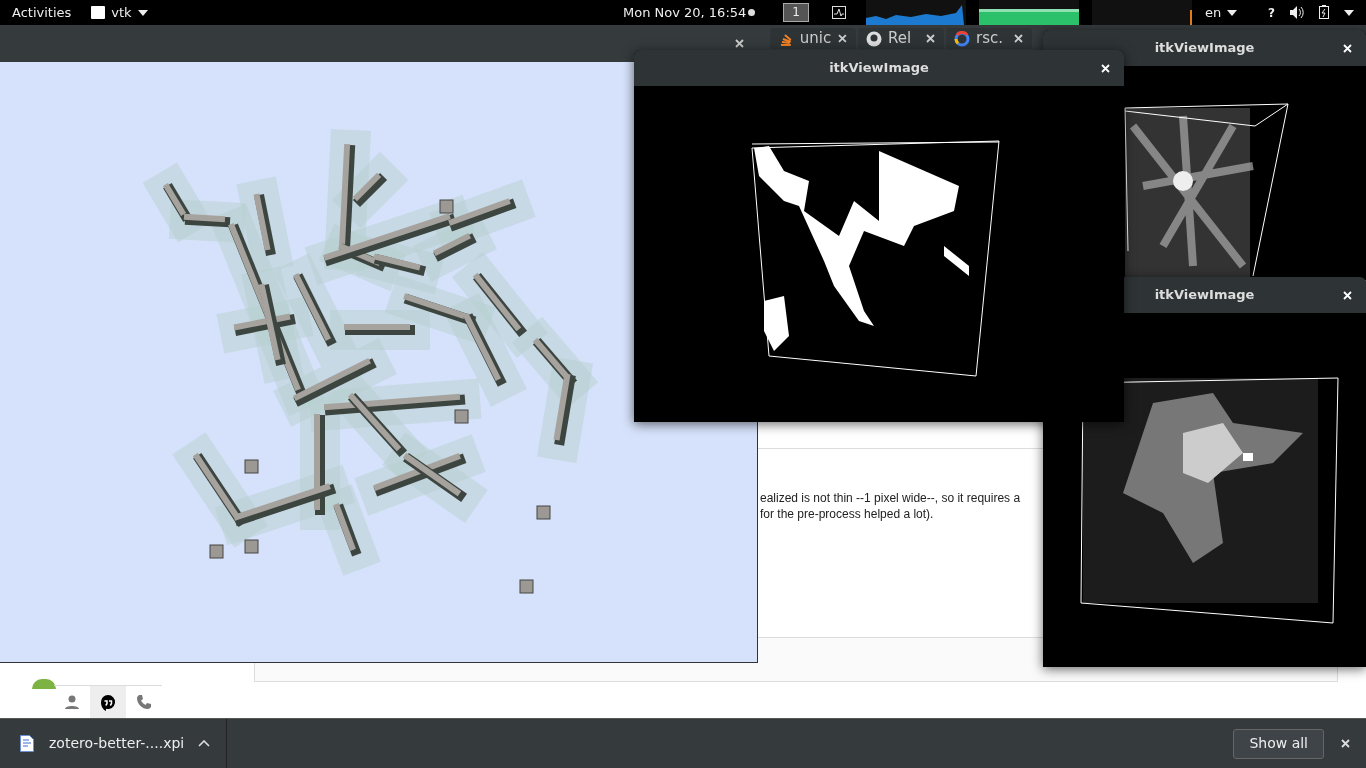  Describe the element at coordinates (796, 12) in the screenshot. I see `workspace-indicator: 1` at that location.